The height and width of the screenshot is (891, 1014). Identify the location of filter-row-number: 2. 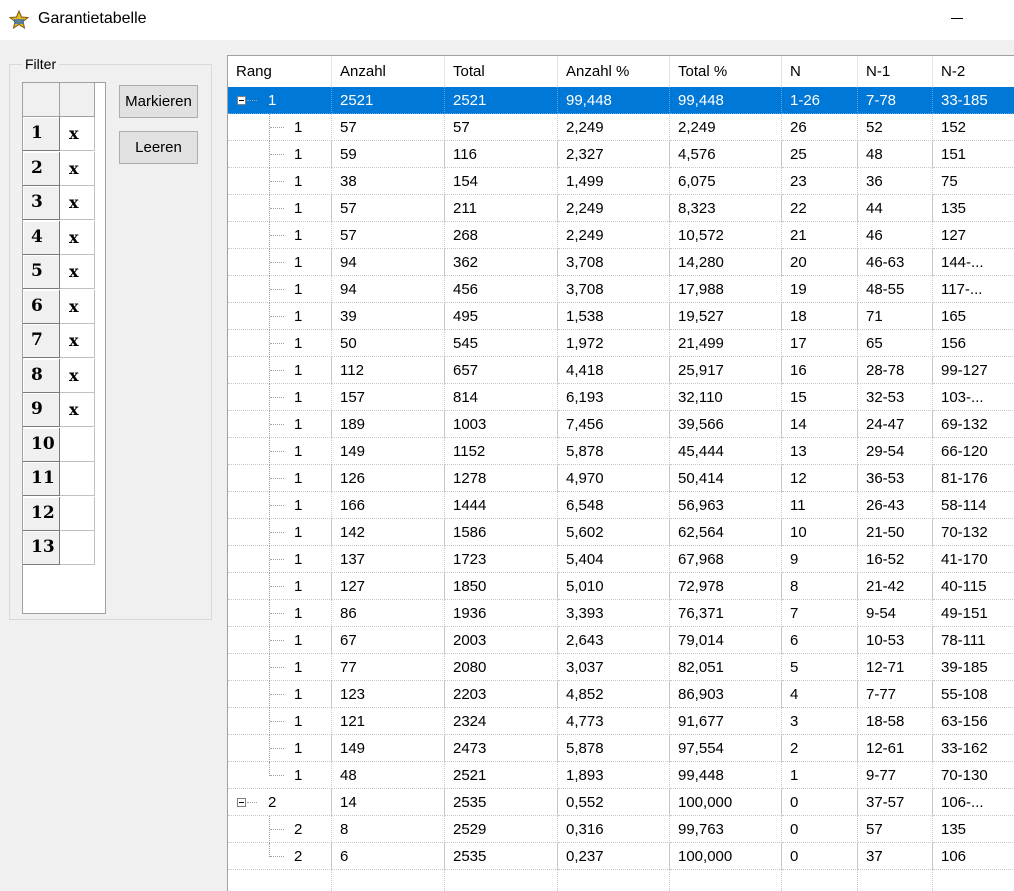
(41, 168).